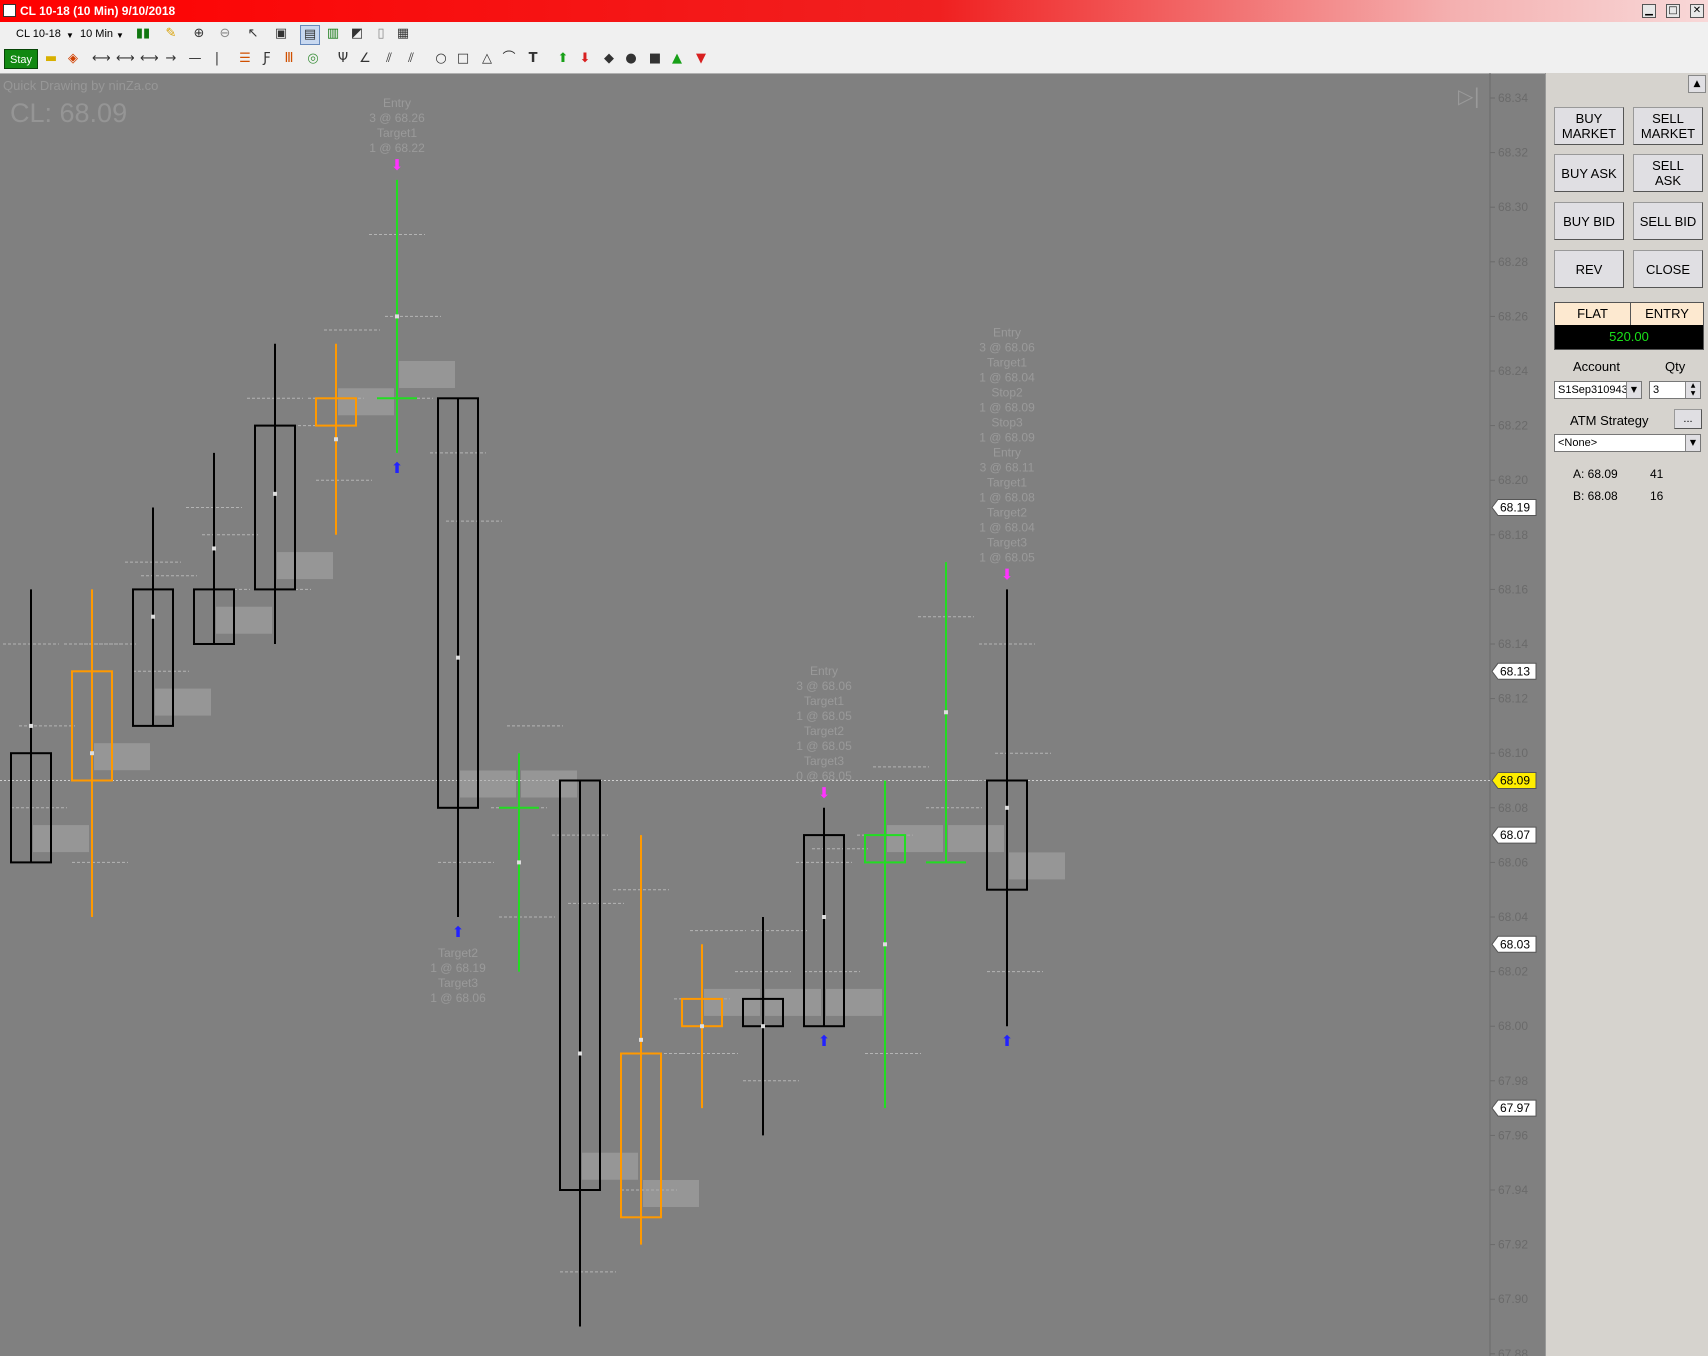 The width and height of the screenshot is (1708, 1356). I want to click on buy-bid-label: BUY BID, so click(1589, 221).